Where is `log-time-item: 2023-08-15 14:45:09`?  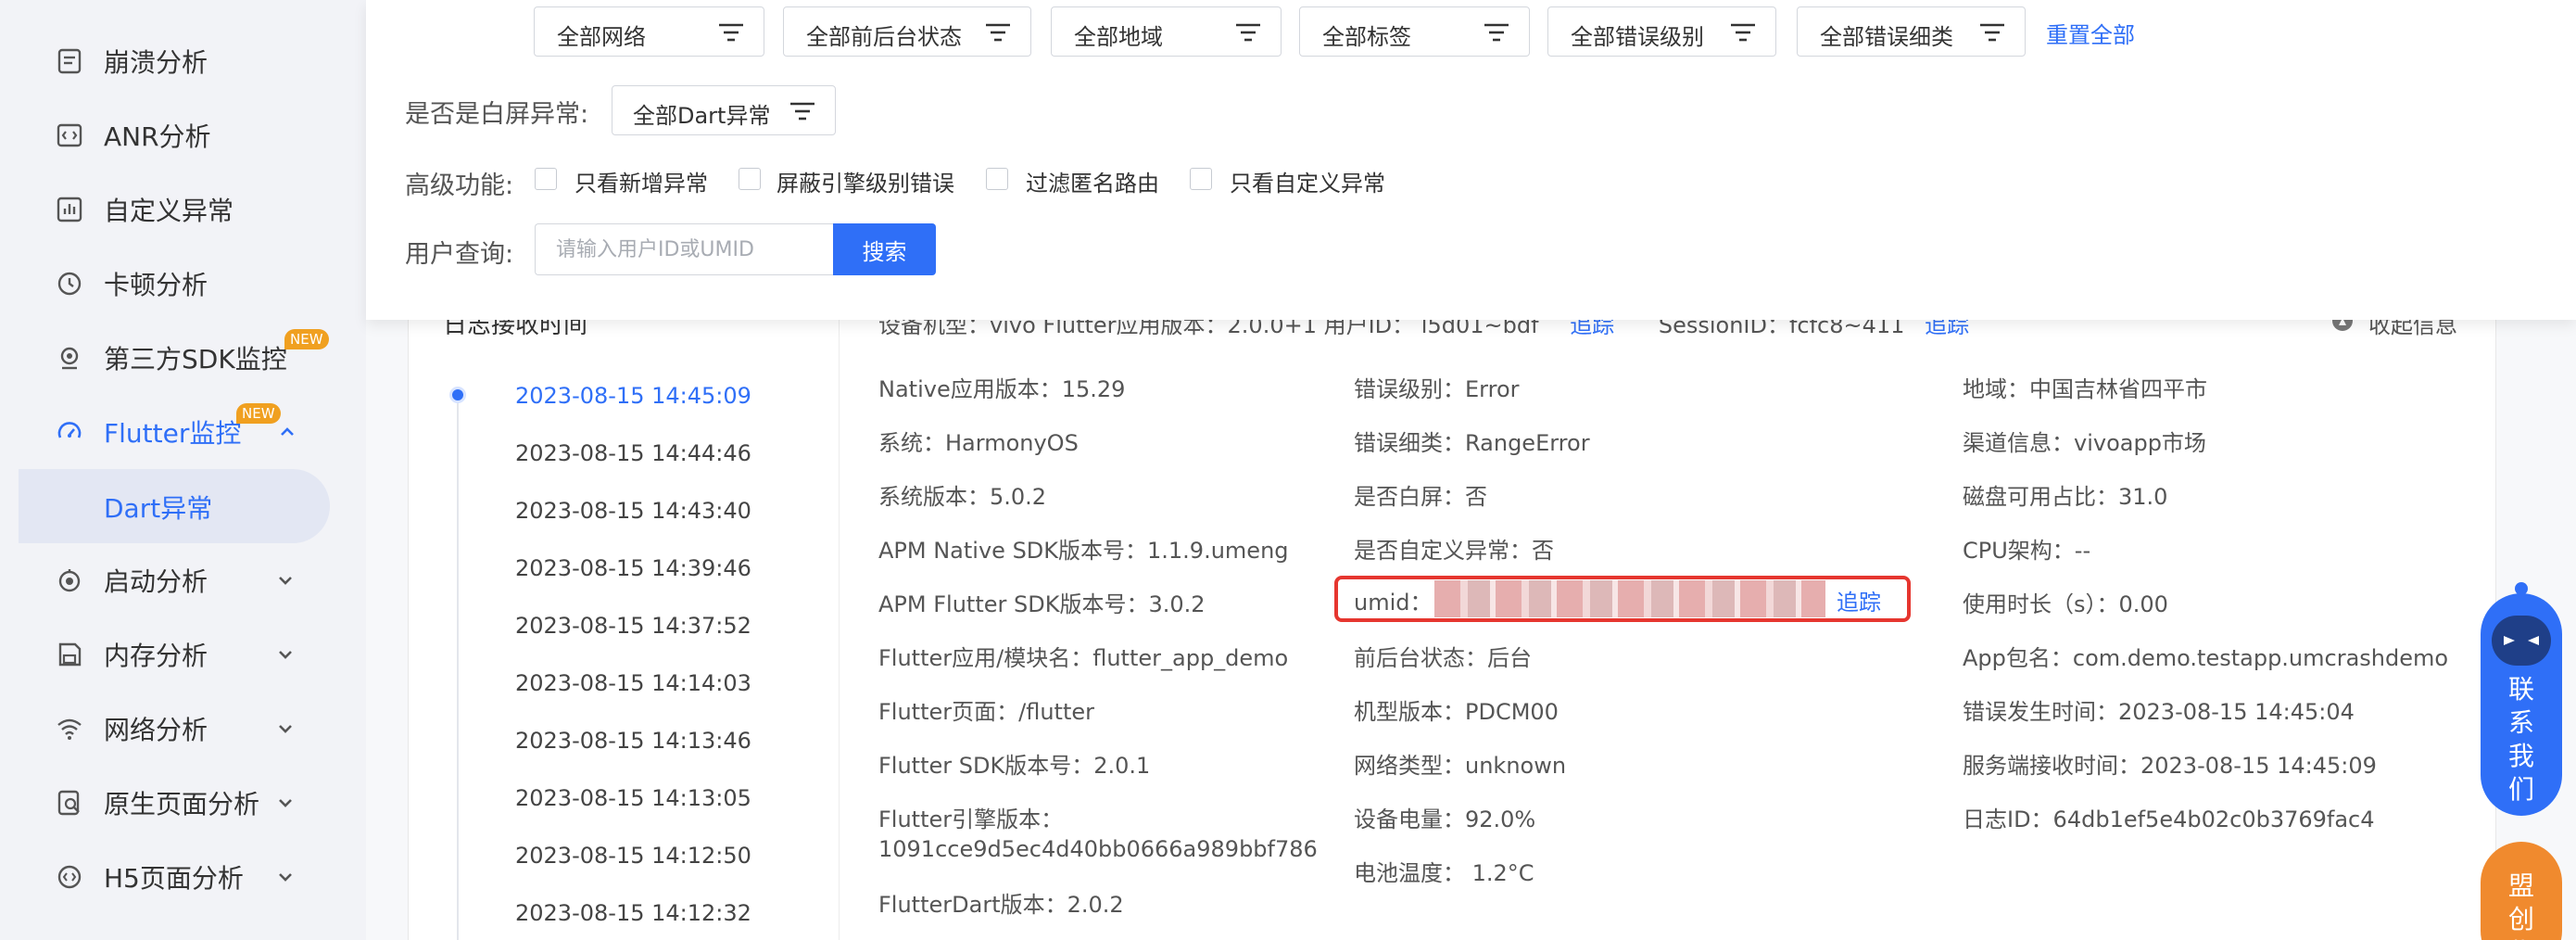 log-time-item: 2023-08-15 14:45:09 is located at coordinates (633, 396).